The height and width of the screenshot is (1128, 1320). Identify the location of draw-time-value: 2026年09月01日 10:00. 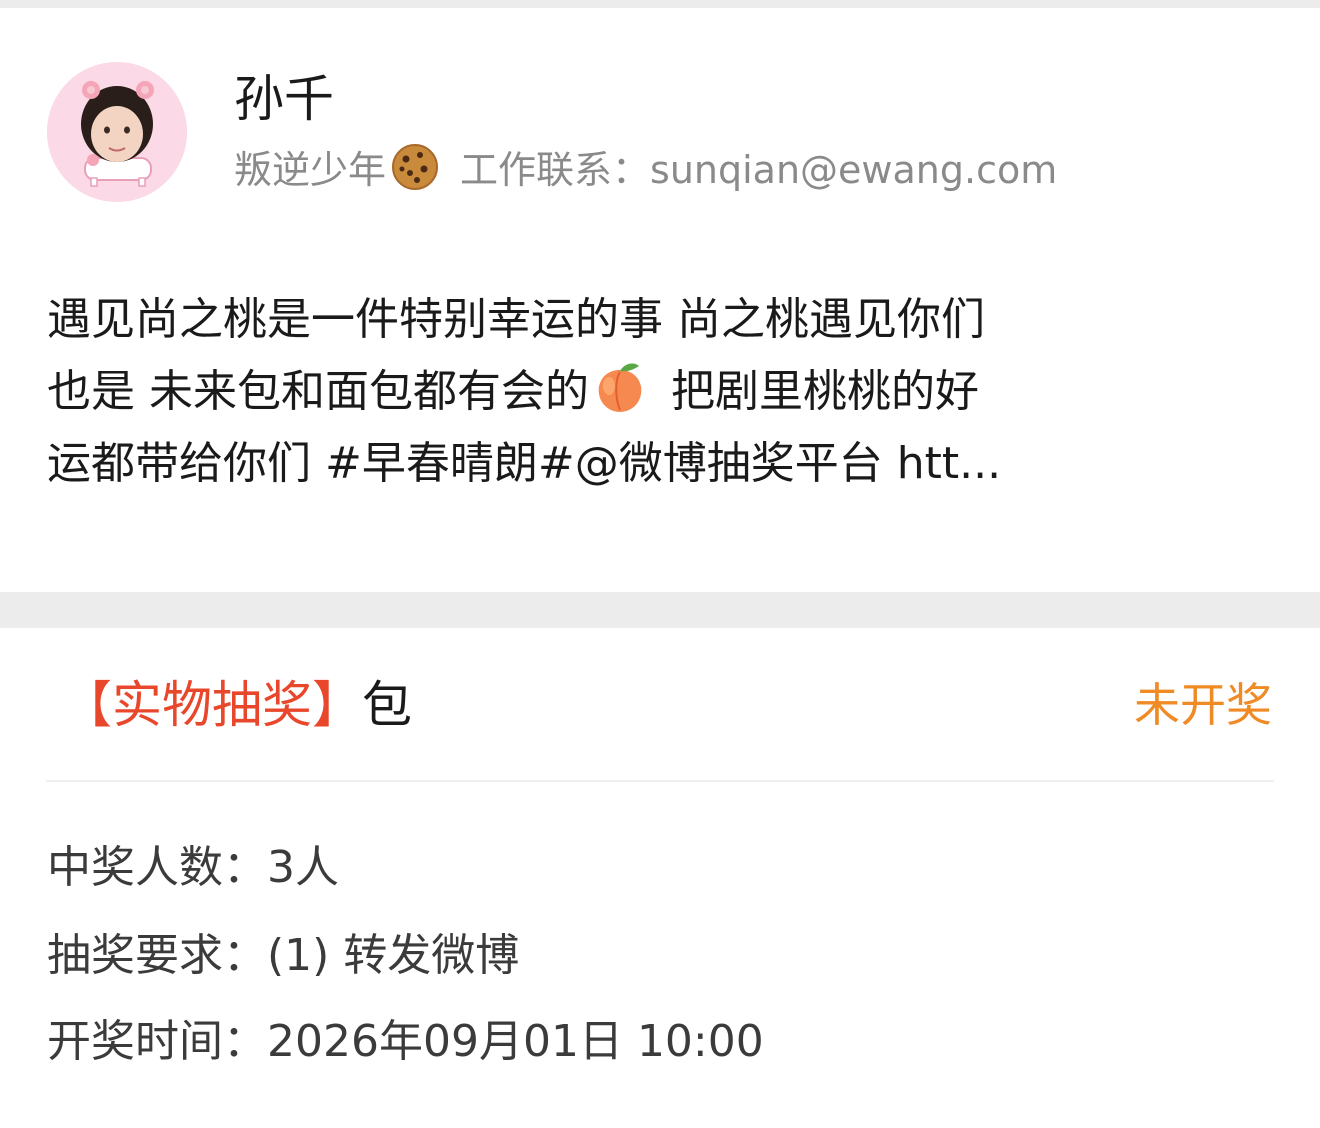
(515, 1041).